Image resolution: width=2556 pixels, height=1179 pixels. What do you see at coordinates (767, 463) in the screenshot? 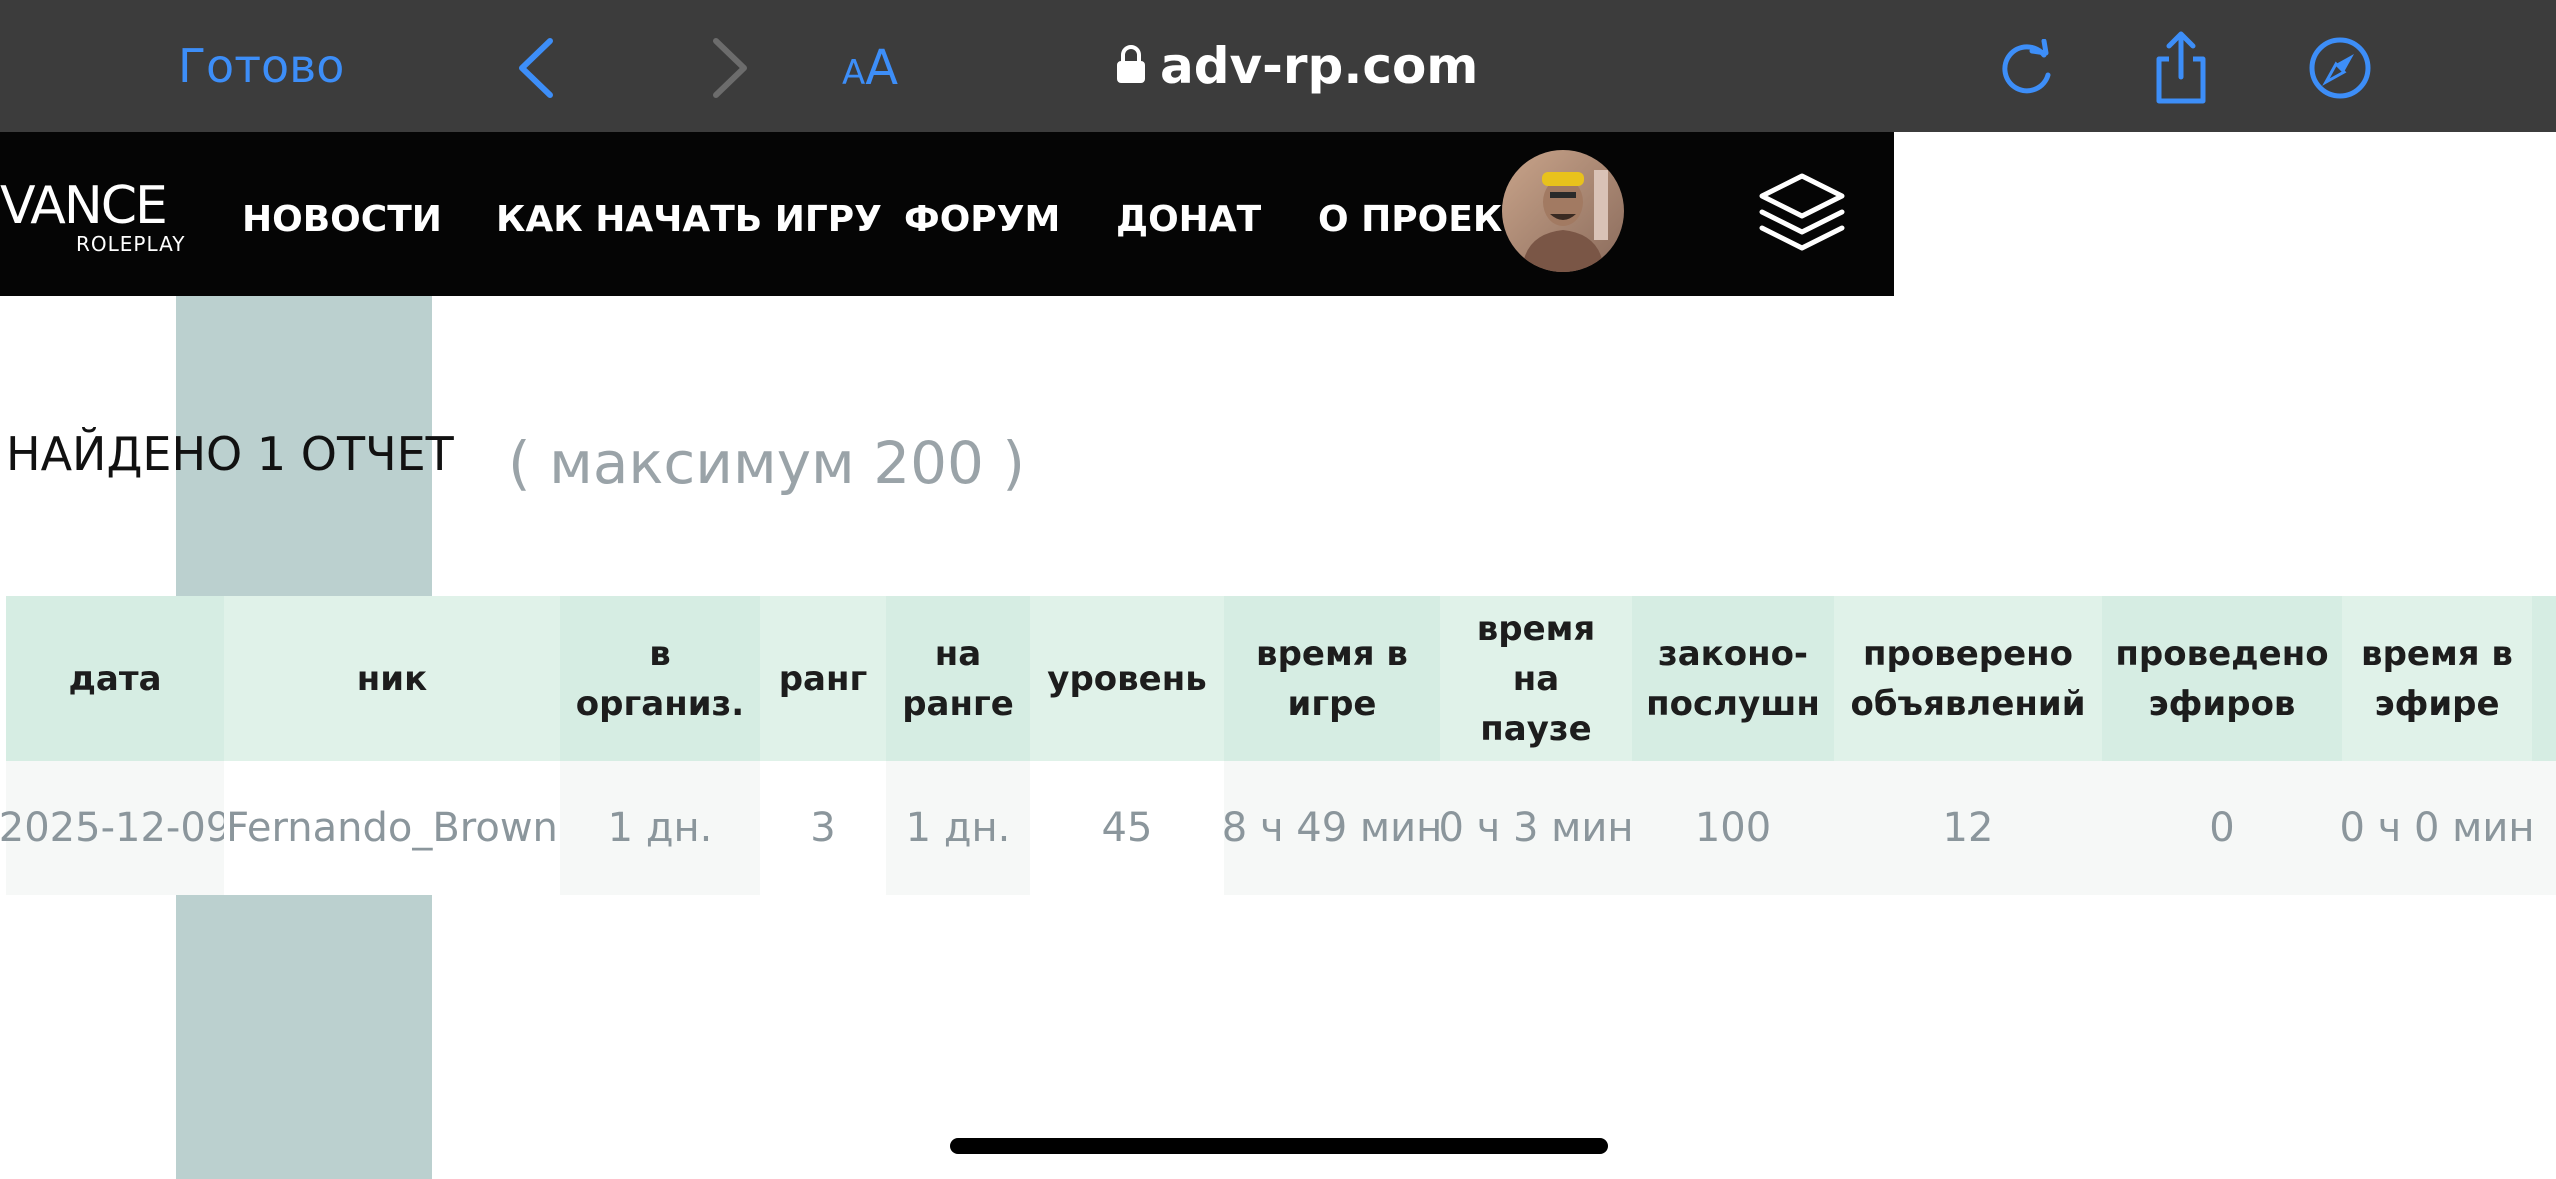
I see `report-max-note: ( максимум 200 )` at bounding box center [767, 463].